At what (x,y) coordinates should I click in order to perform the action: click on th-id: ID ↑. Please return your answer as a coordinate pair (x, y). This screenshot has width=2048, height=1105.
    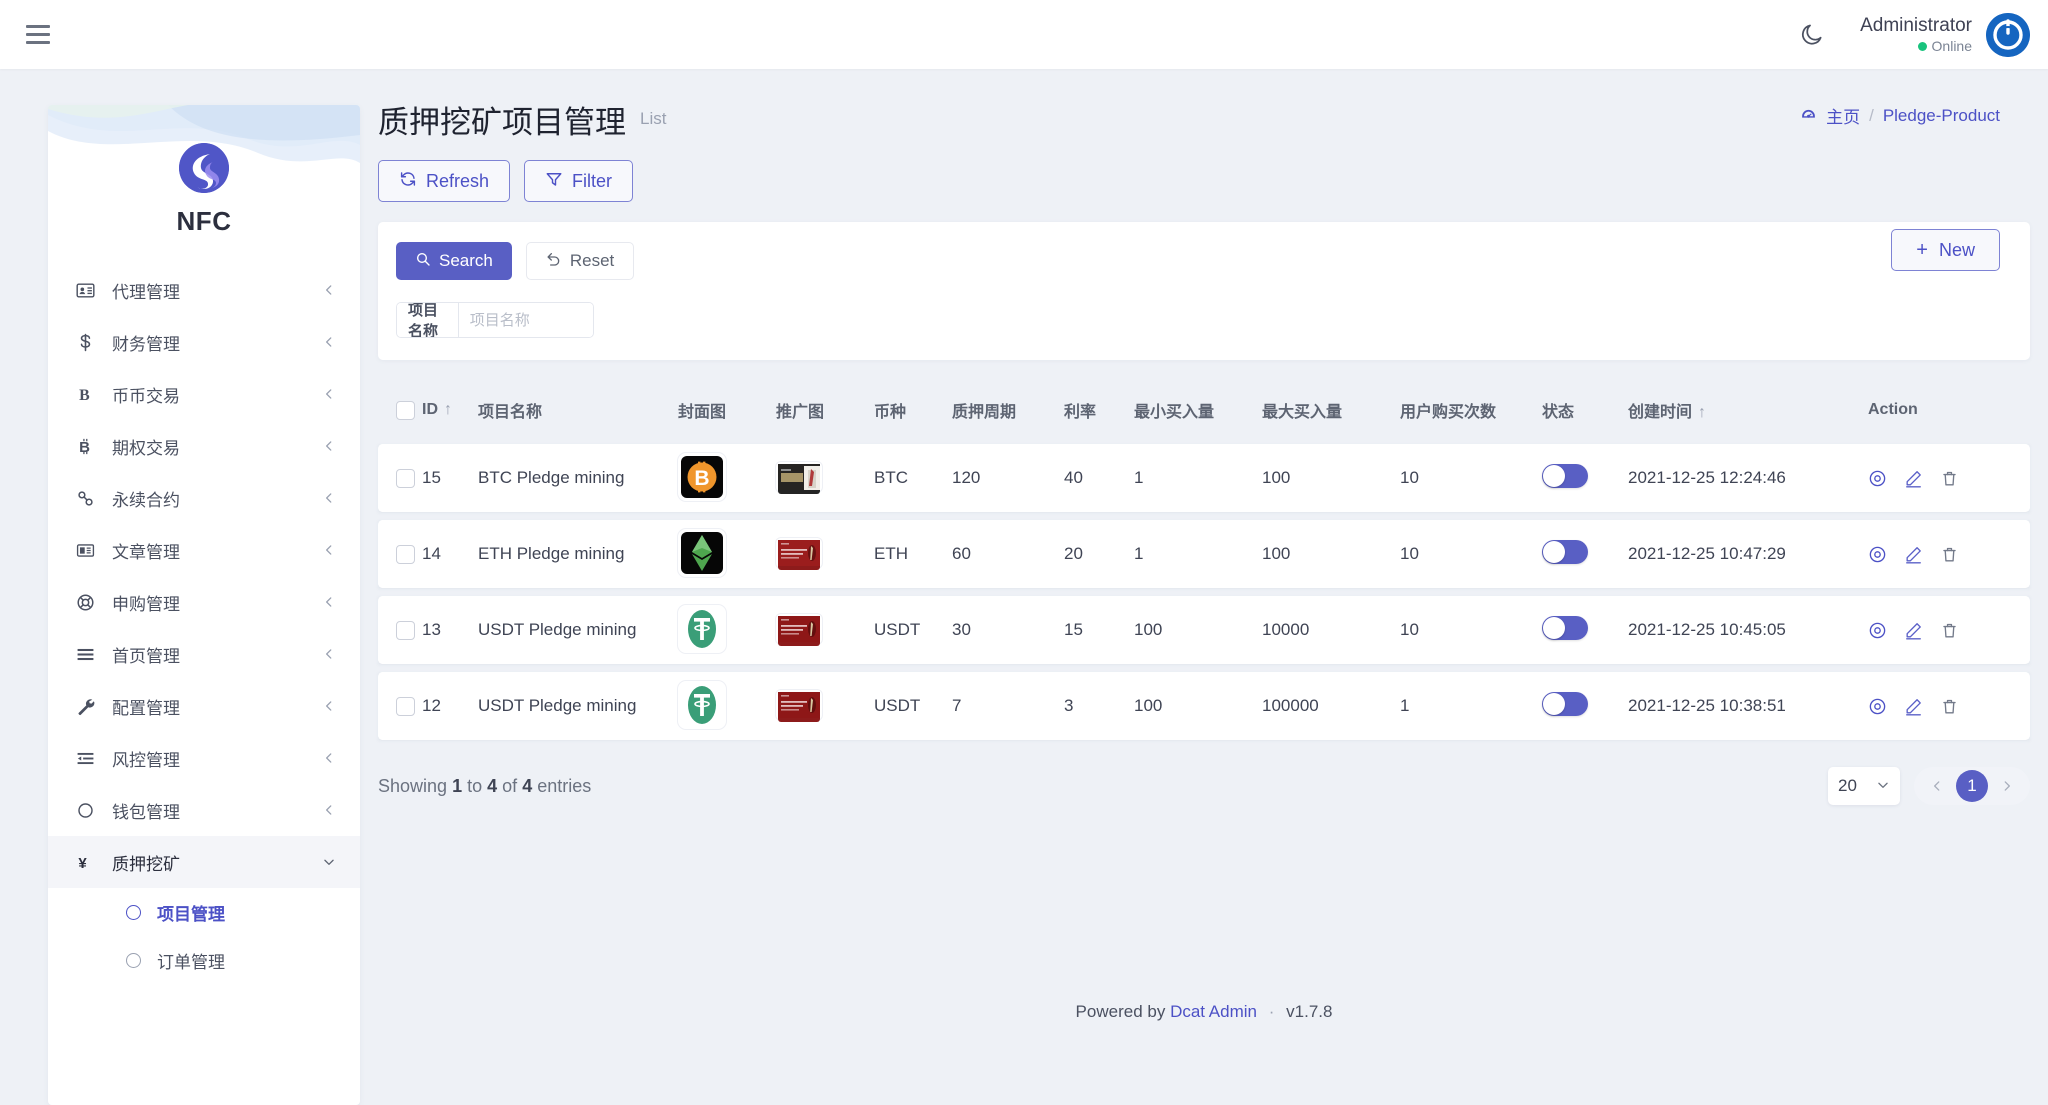
    Looking at the image, I should click on (450, 412).